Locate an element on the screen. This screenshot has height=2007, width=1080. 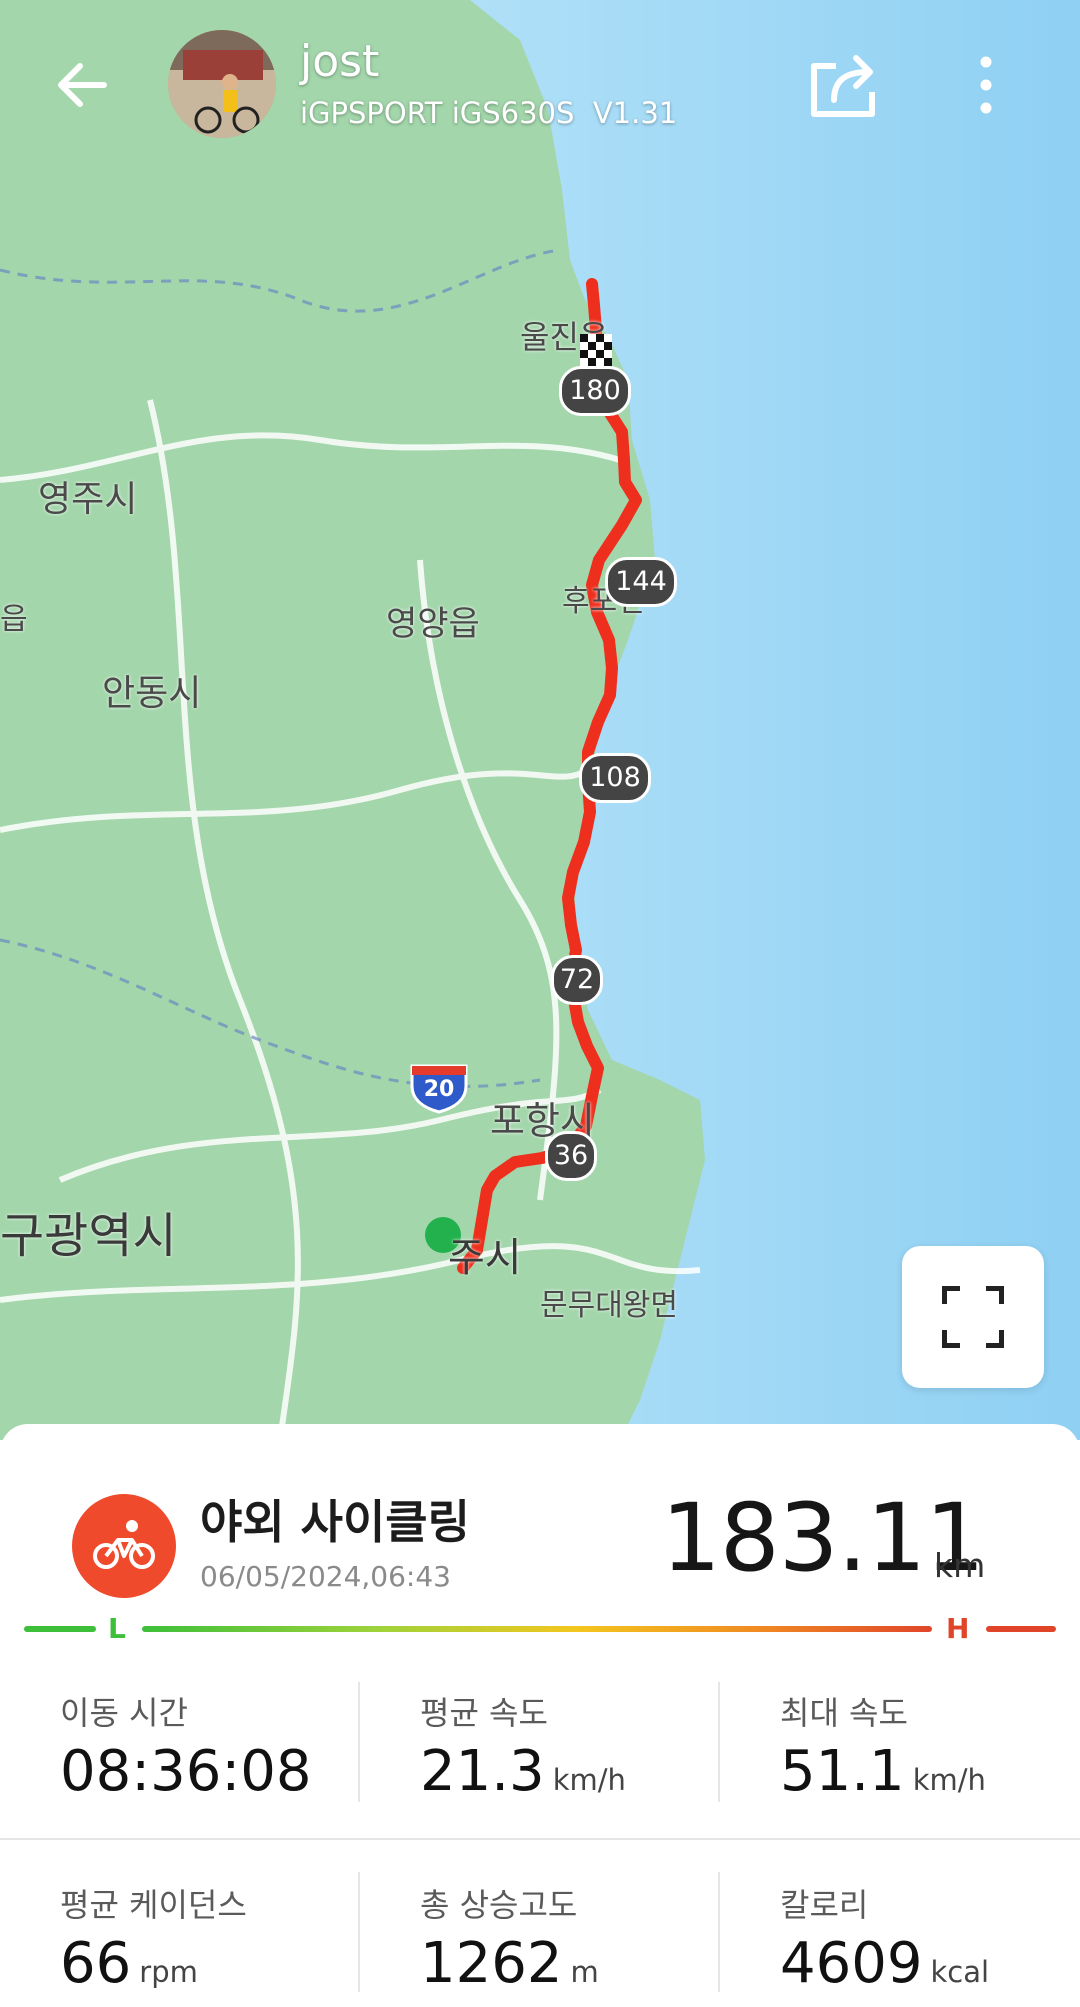
stat-label: 평균 케이던스 is located at coordinates (153, 1905).